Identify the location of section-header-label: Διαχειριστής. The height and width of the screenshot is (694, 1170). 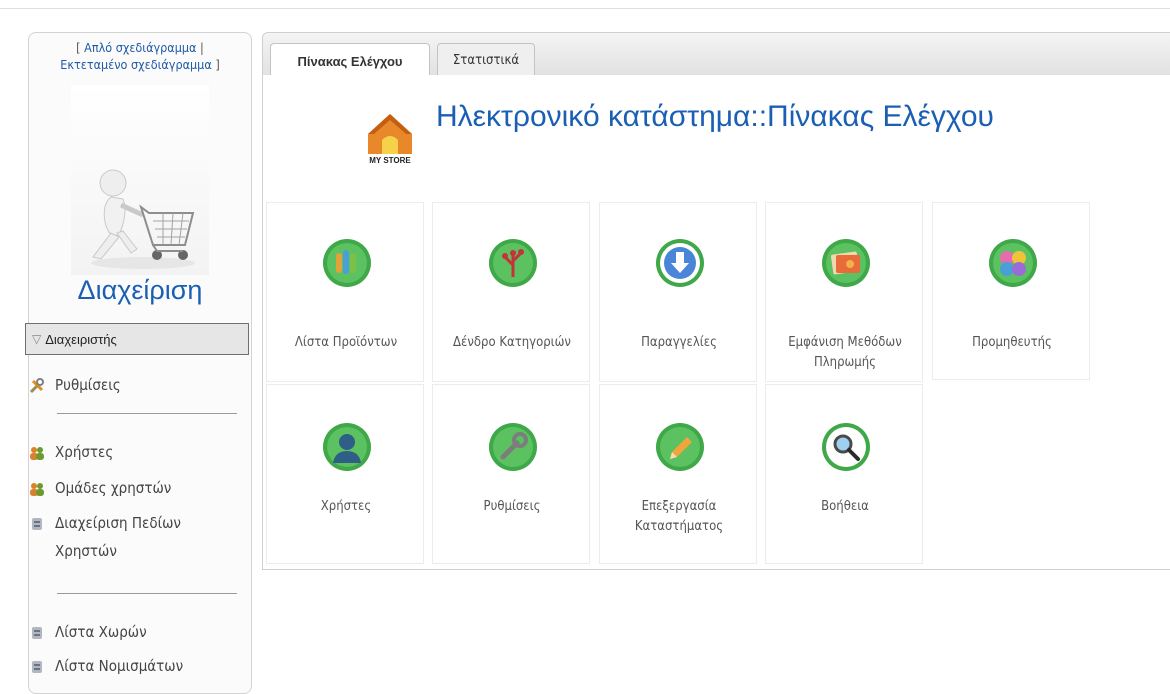
(81, 339).